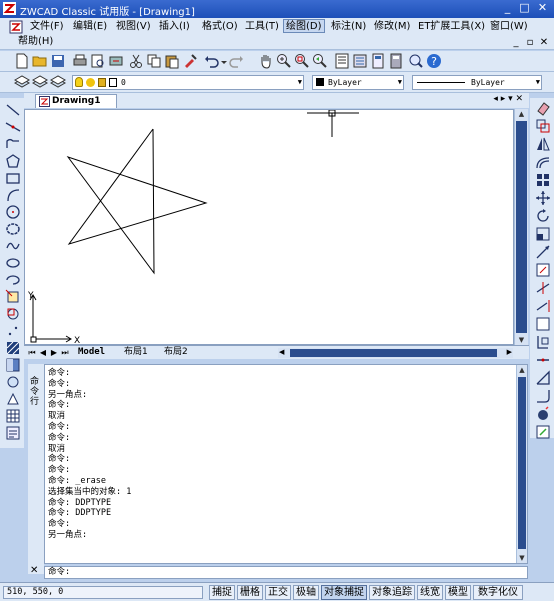 The width and height of the screenshot is (554, 601). I want to click on array-icon, so click(543, 180).